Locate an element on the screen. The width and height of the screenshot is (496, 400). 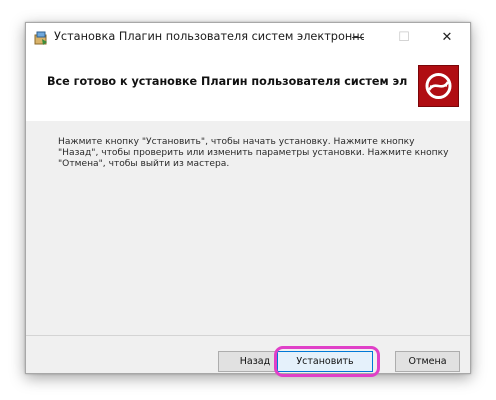
plugin-logo-icon is located at coordinates (438, 86).